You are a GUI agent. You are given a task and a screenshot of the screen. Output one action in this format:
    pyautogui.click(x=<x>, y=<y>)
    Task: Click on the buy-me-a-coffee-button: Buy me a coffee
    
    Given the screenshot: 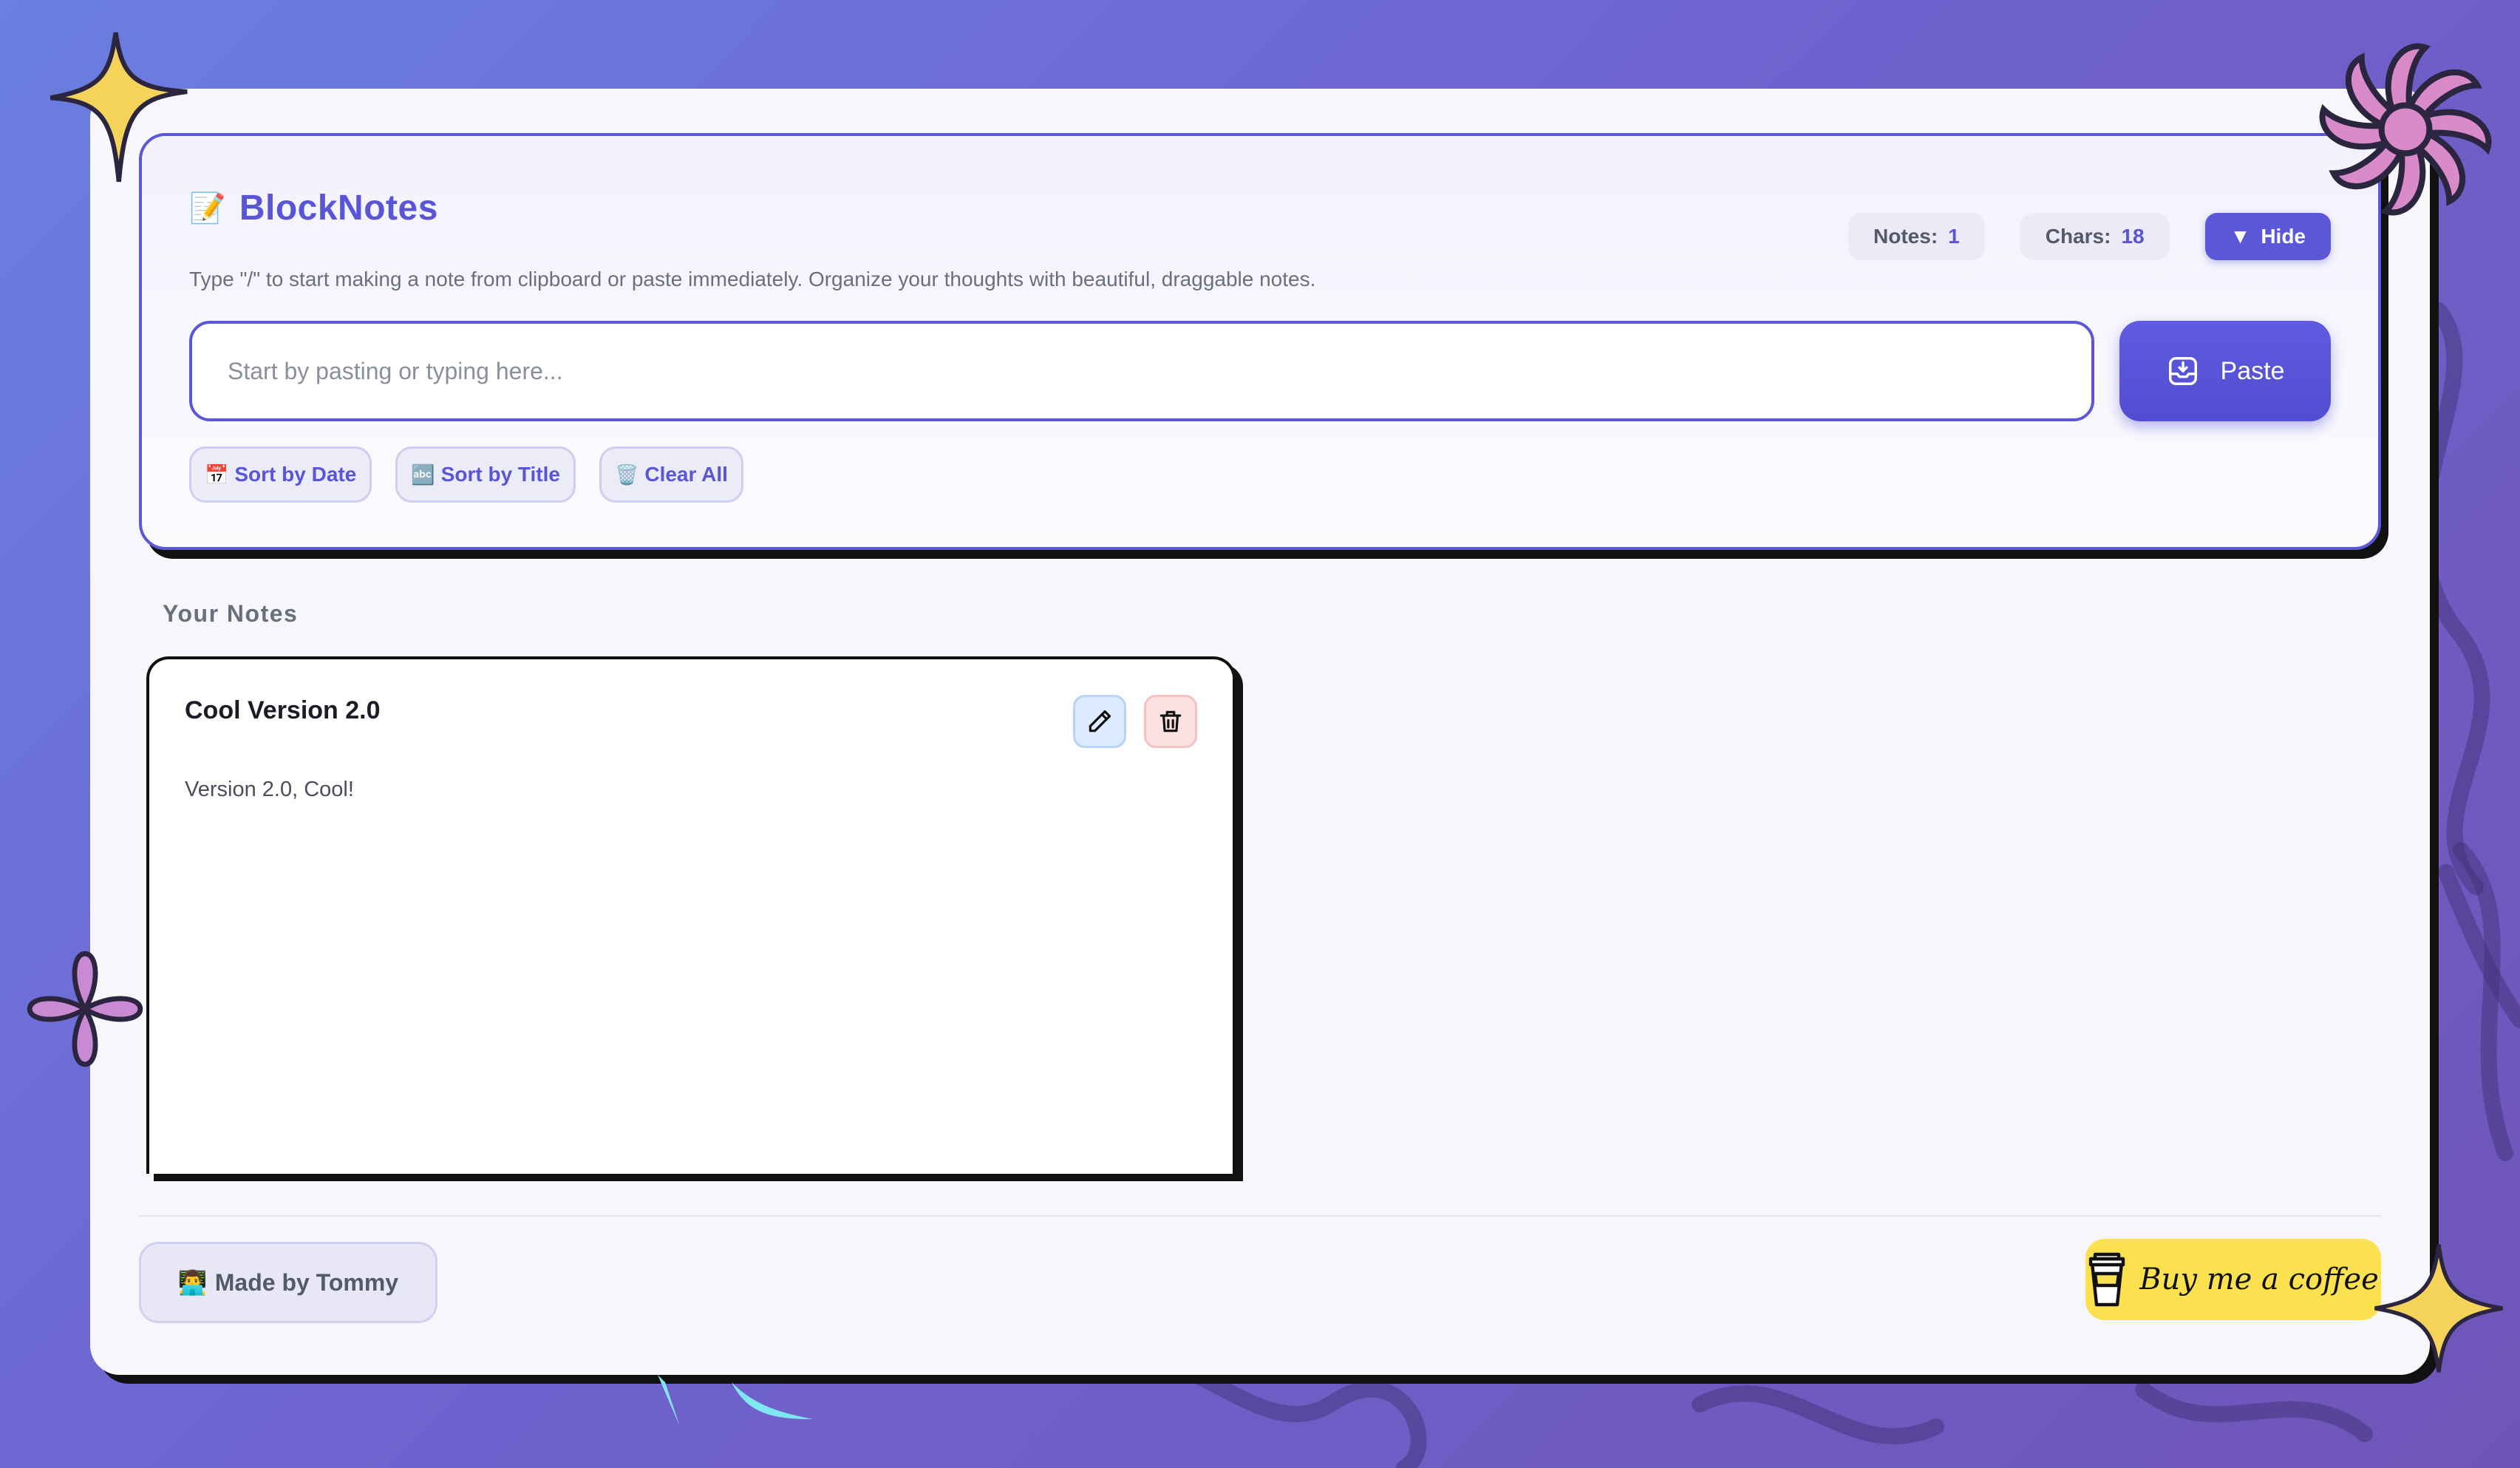 What is the action you would take?
    pyautogui.click(x=2233, y=1279)
    